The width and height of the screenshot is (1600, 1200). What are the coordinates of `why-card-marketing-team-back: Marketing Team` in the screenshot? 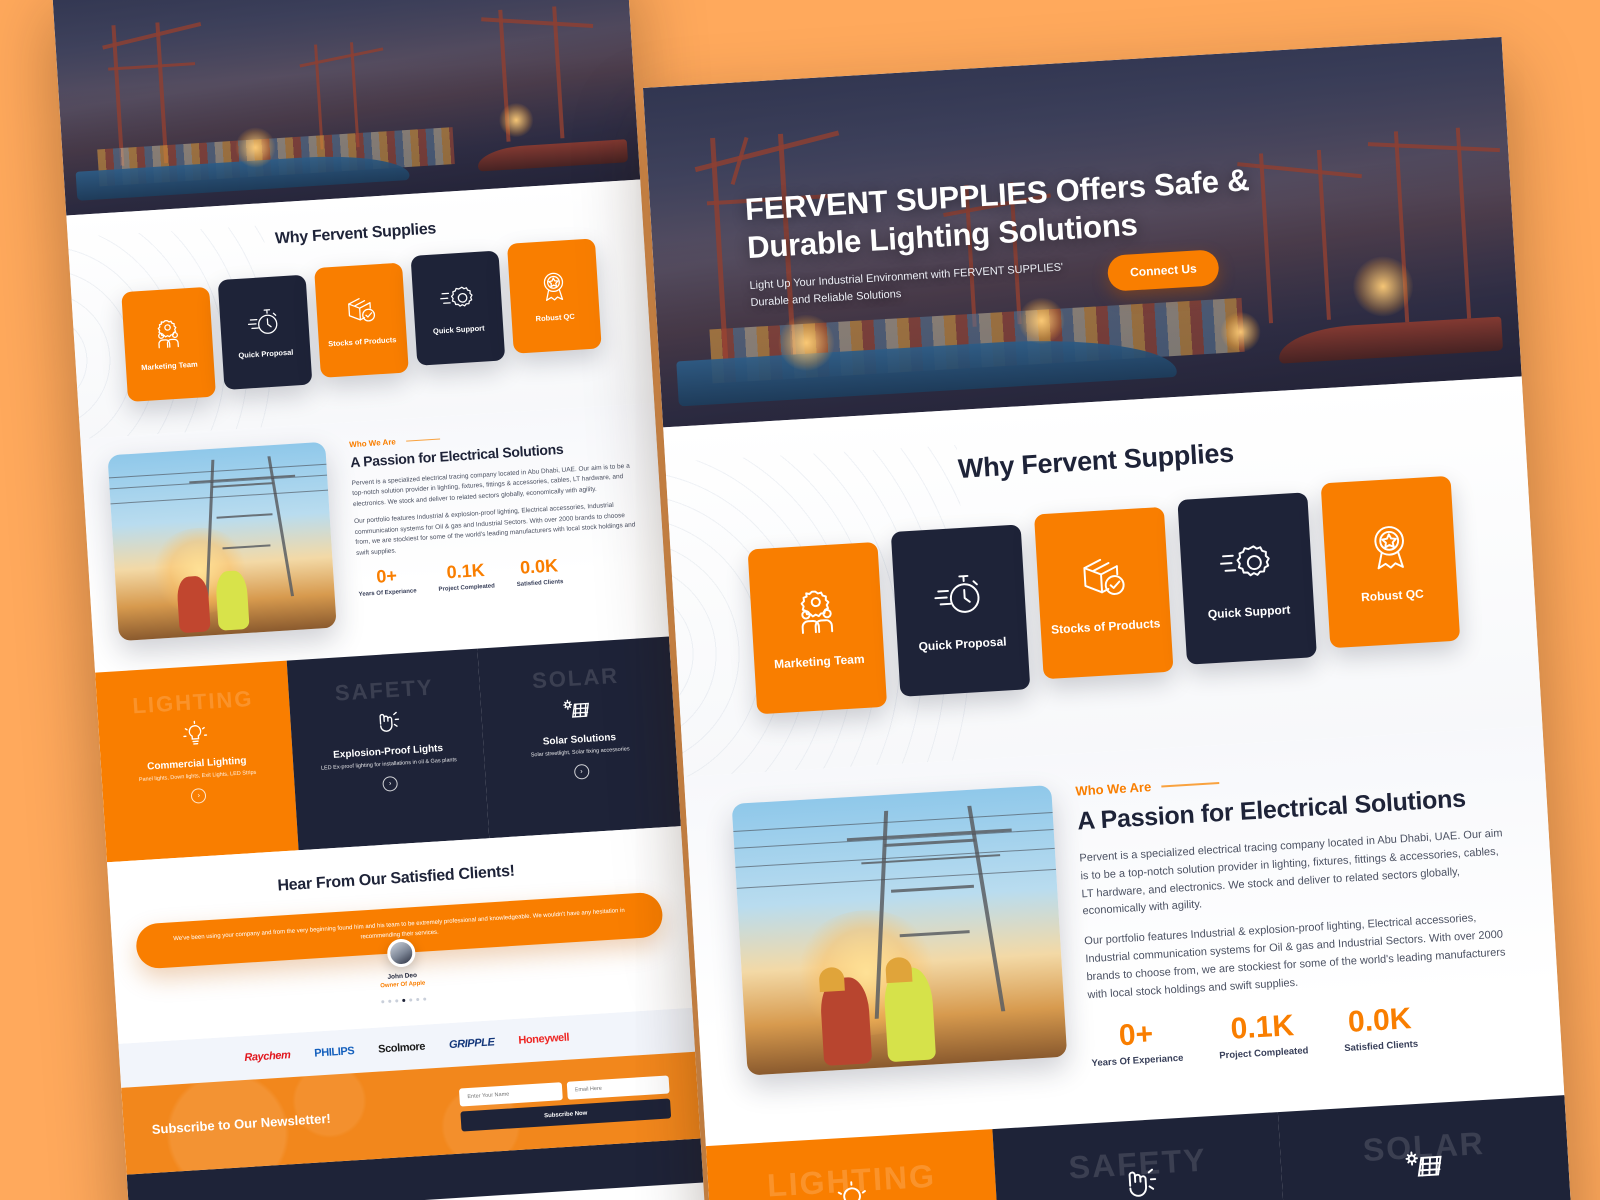 It's located at (168, 344).